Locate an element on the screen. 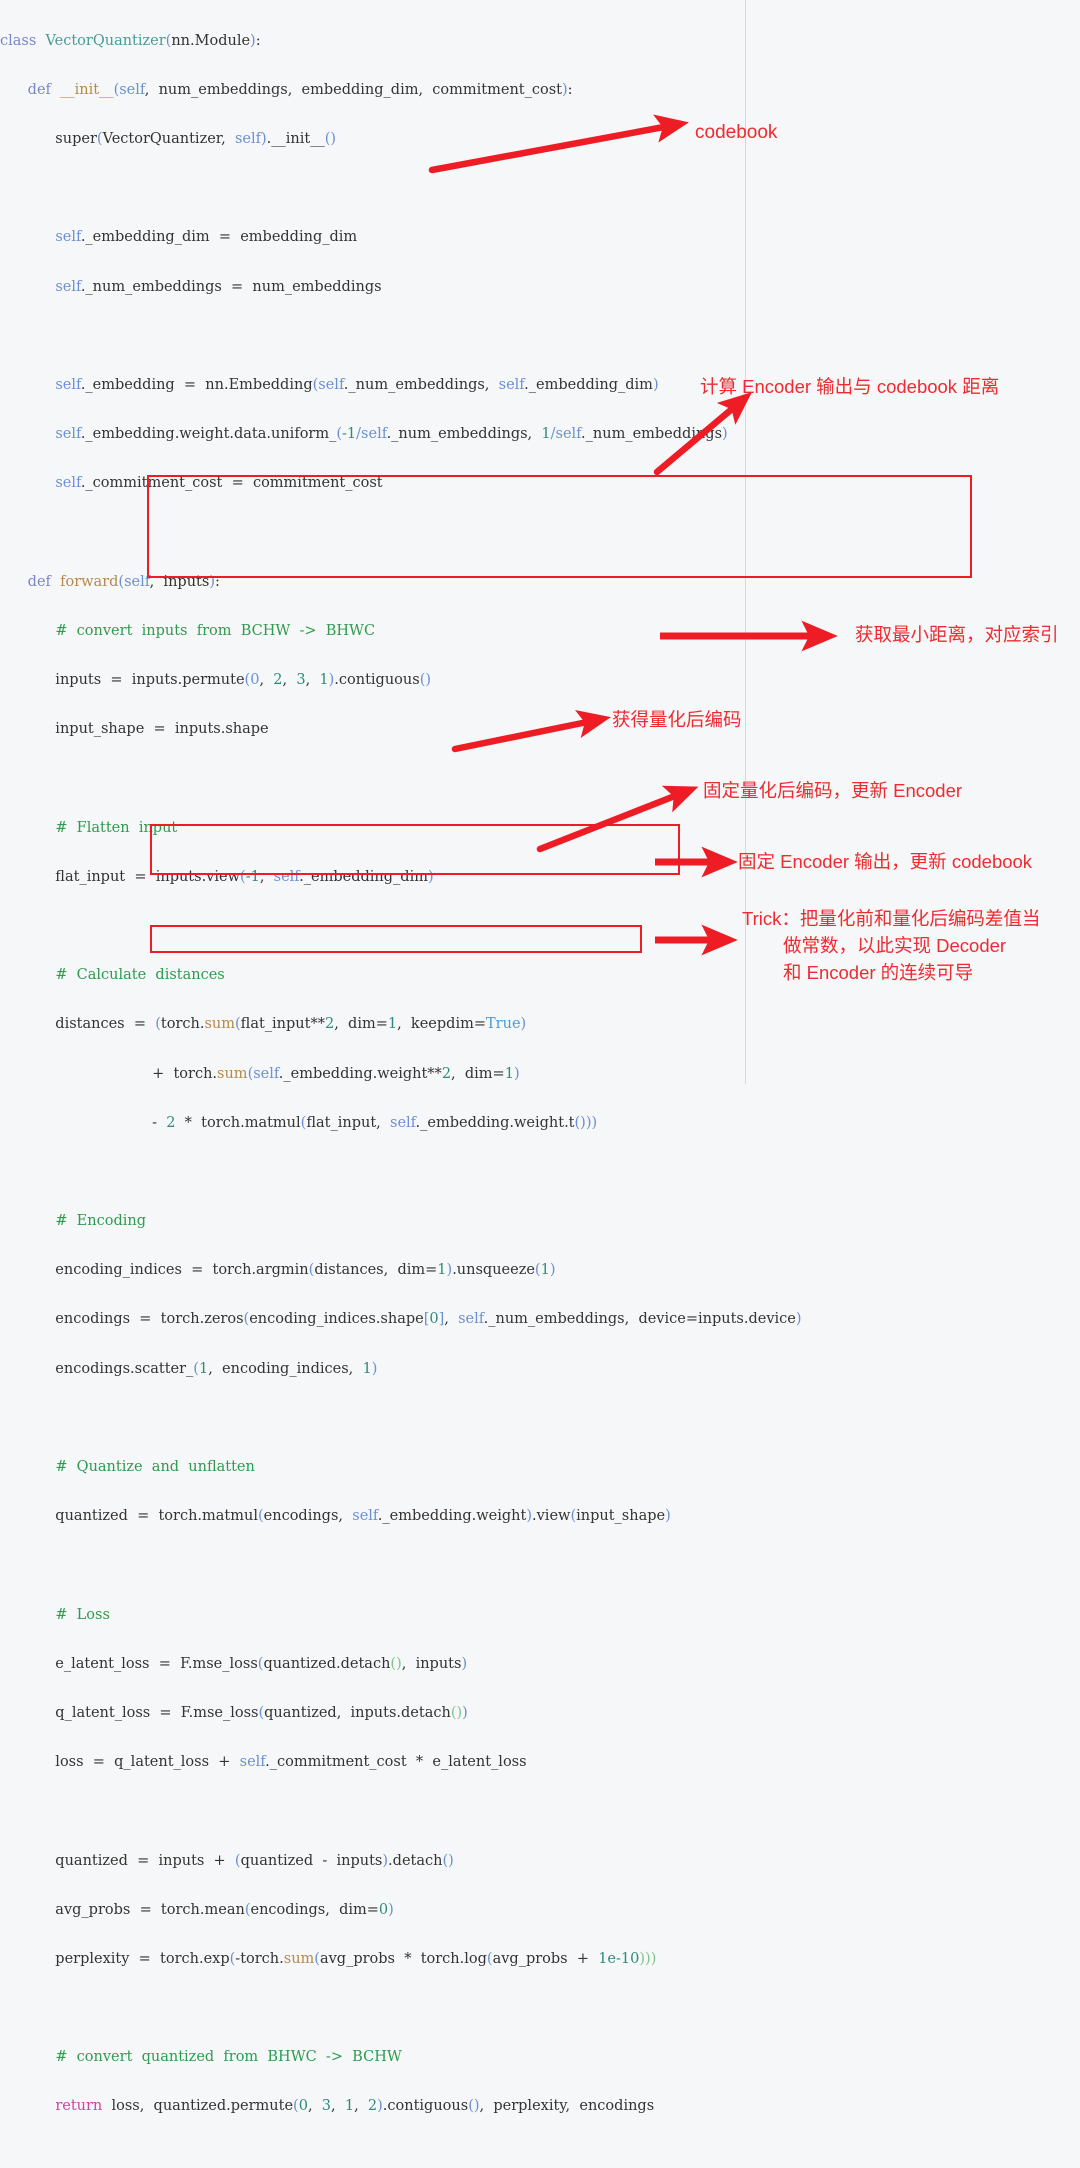 This screenshot has width=1080, height=2168. code-line-6: self._num_embeddings = num_embeddings is located at coordinates (218, 286).